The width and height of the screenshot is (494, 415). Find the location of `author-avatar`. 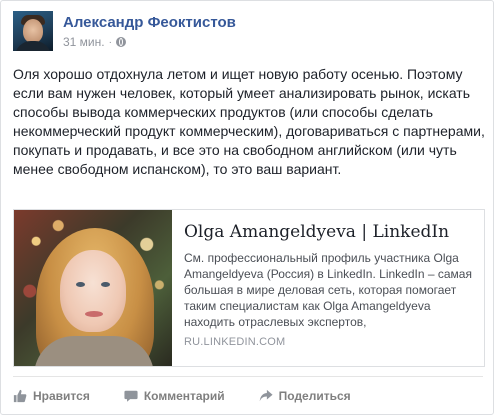

author-avatar is located at coordinates (33, 31).